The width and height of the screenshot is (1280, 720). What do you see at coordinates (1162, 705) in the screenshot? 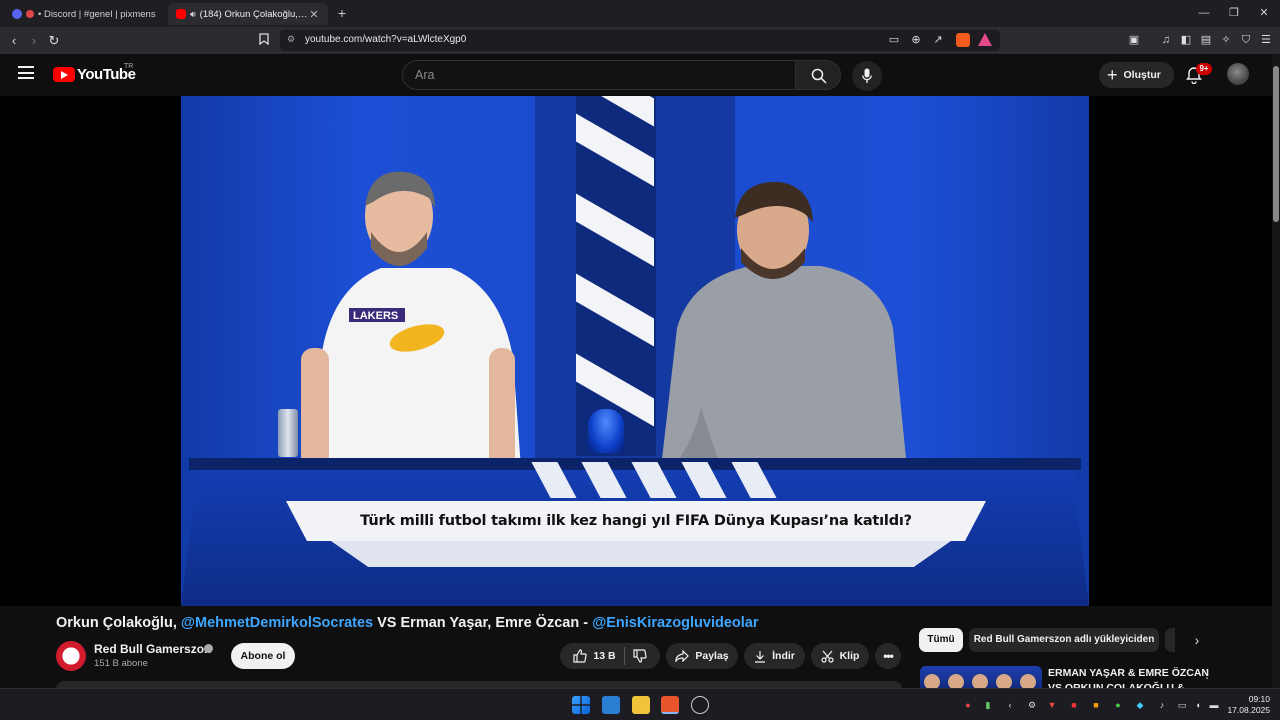
I see `tray-mic-icon: ♪` at bounding box center [1162, 705].